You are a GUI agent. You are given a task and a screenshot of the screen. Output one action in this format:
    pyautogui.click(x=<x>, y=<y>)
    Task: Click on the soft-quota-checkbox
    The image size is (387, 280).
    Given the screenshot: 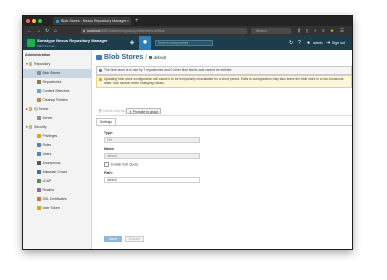 What is the action you would take?
    pyautogui.click(x=106, y=164)
    